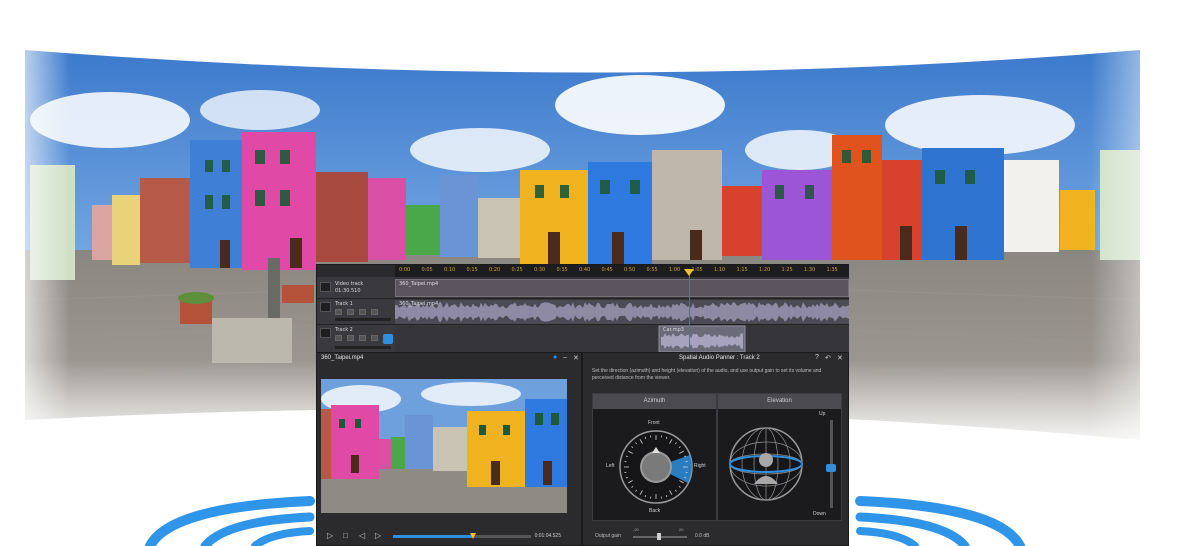 This screenshot has height=546, width=1200. I want to click on ruler-tick: 1:10, so click(720, 270).